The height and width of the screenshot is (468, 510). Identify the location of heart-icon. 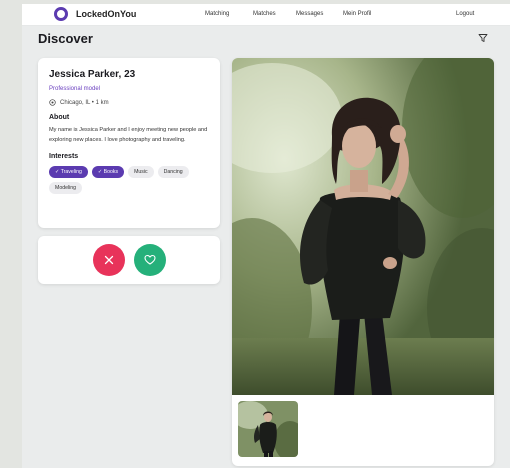
(150, 259).